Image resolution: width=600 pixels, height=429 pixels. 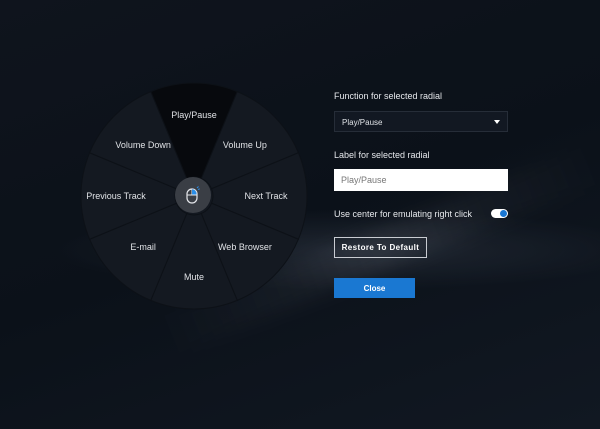 What do you see at coordinates (499, 213) in the screenshot?
I see `right-click-toggle` at bounding box center [499, 213].